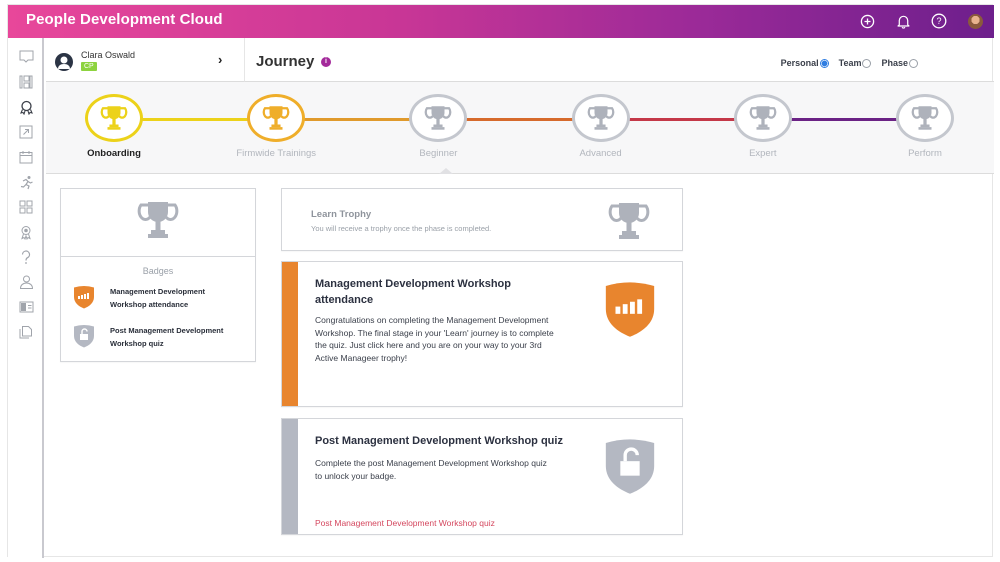 This screenshot has width=1000, height=562. What do you see at coordinates (26, 332) in the screenshot?
I see `copy-icon` at bounding box center [26, 332].